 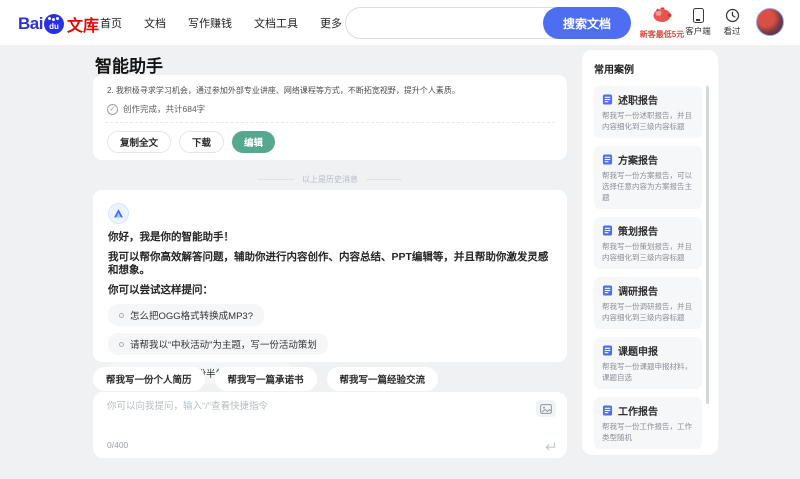 I want to click on example-prompt-chip: 怎么把OGG格式转换成MP3?, so click(x=186, y=315).